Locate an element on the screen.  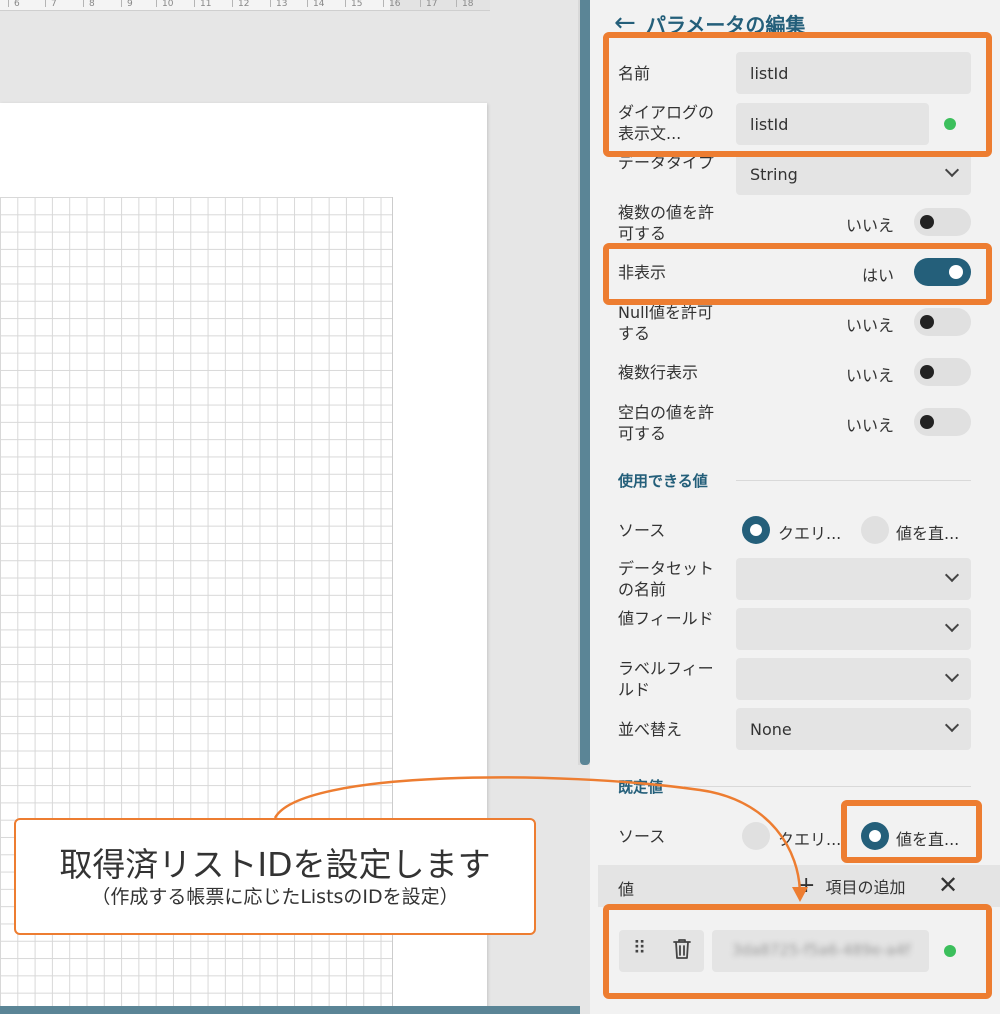
sort-select: None is located at coordinates (853, 729).